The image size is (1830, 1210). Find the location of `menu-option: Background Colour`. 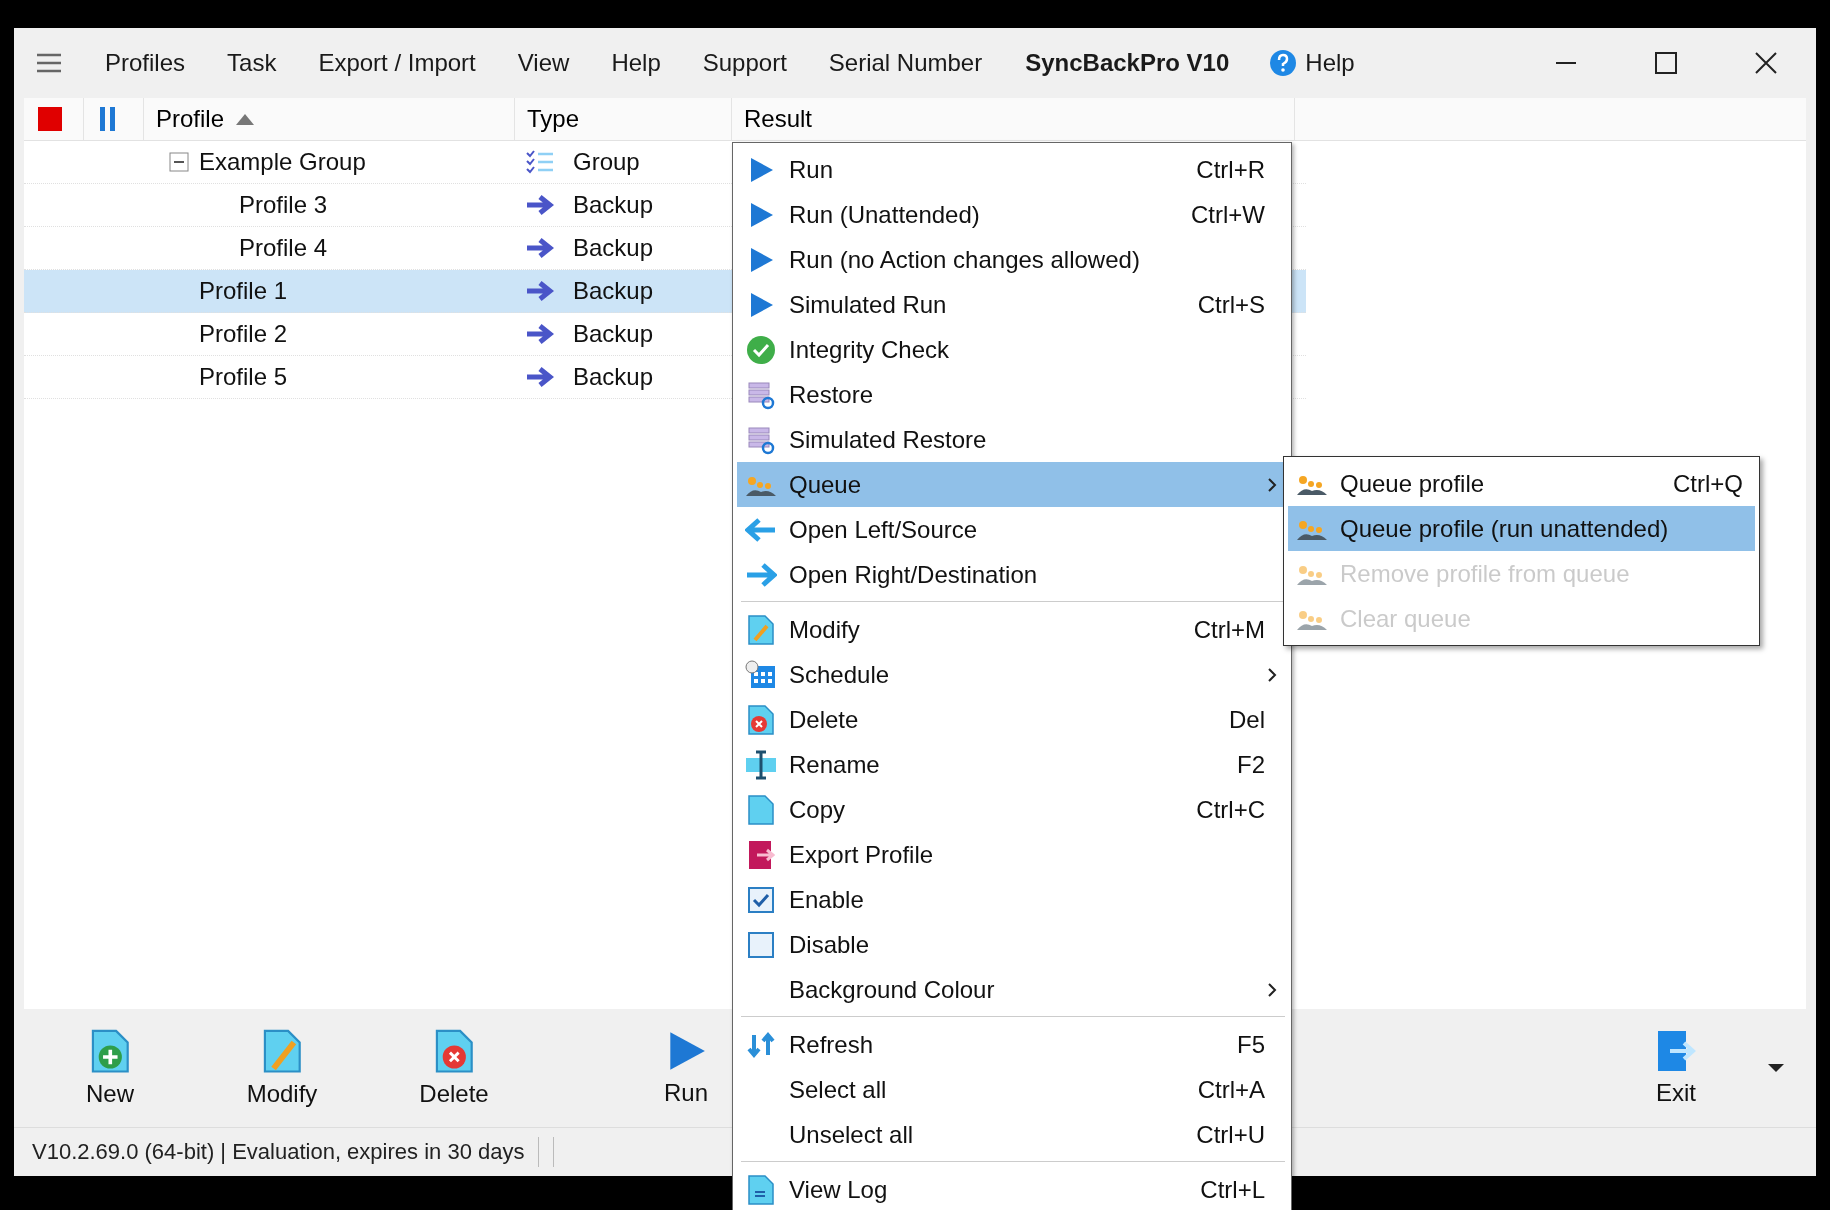

menu-option: Background Colour is located at coordinates (1012, 989).